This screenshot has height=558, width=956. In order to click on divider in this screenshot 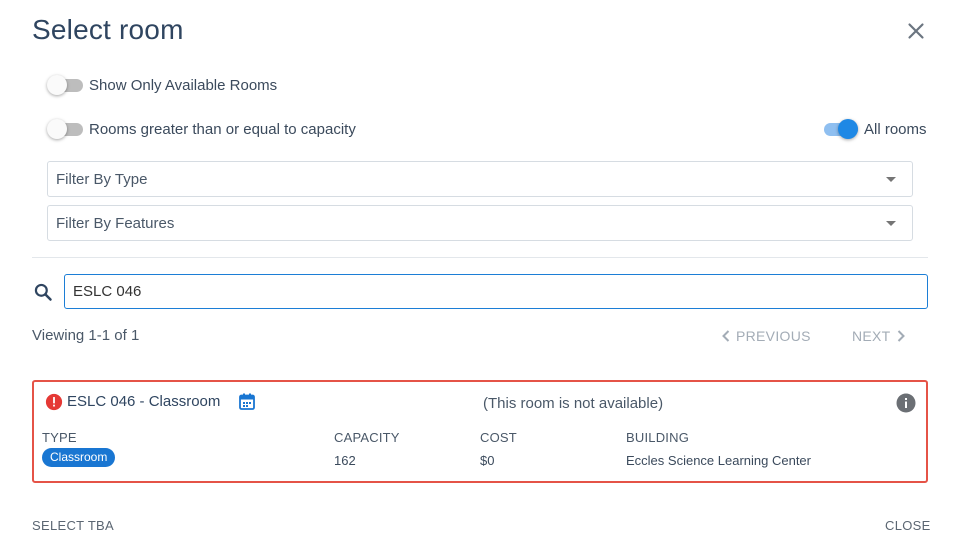, I will do `click(480, 257)`.